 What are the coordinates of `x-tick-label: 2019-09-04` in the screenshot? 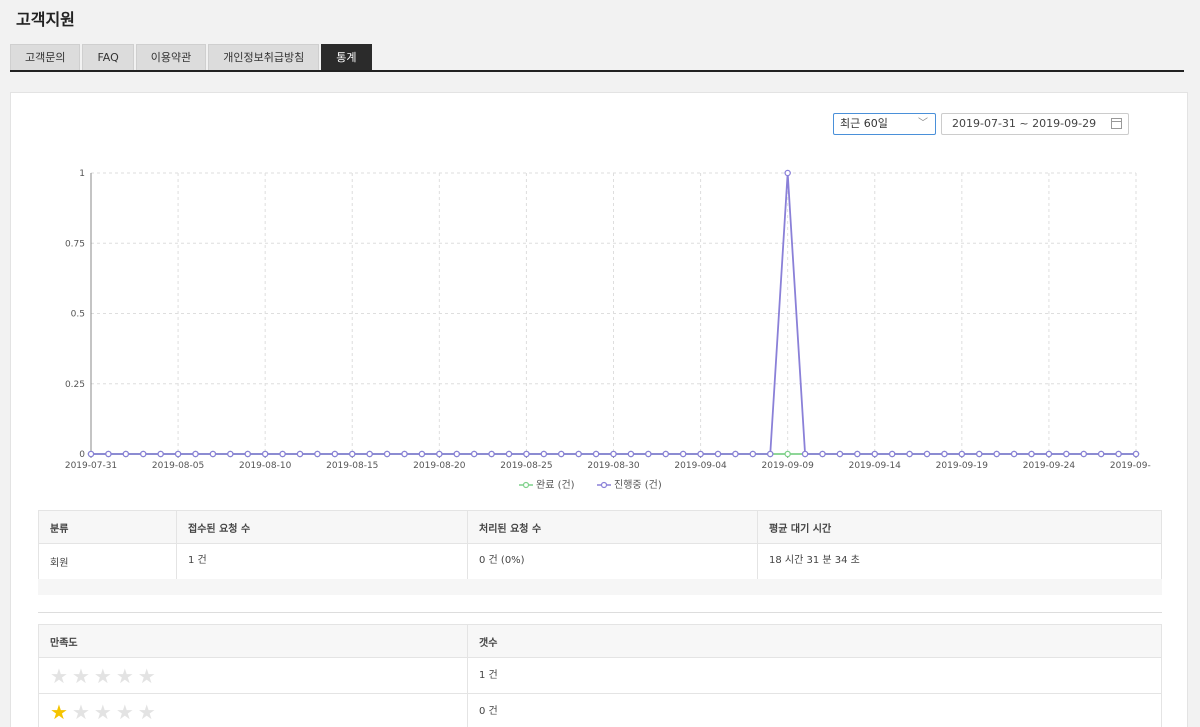 It's located at (700, 466).